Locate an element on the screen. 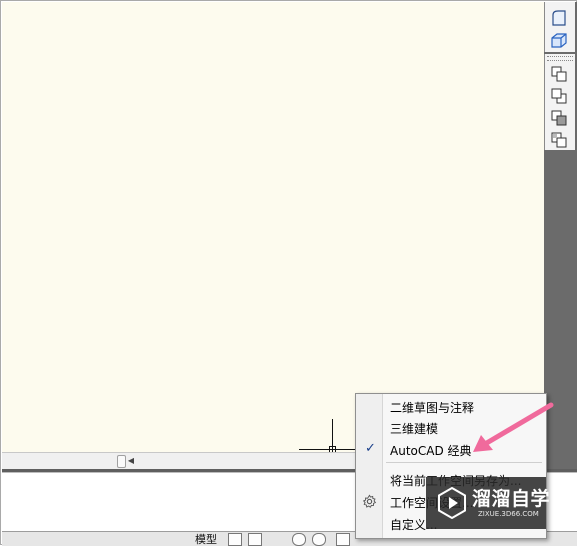 The width and height of the screenshot is (577, 548). scroll-left-arrow-icon: ◀ is located at coordinates (131, 461).